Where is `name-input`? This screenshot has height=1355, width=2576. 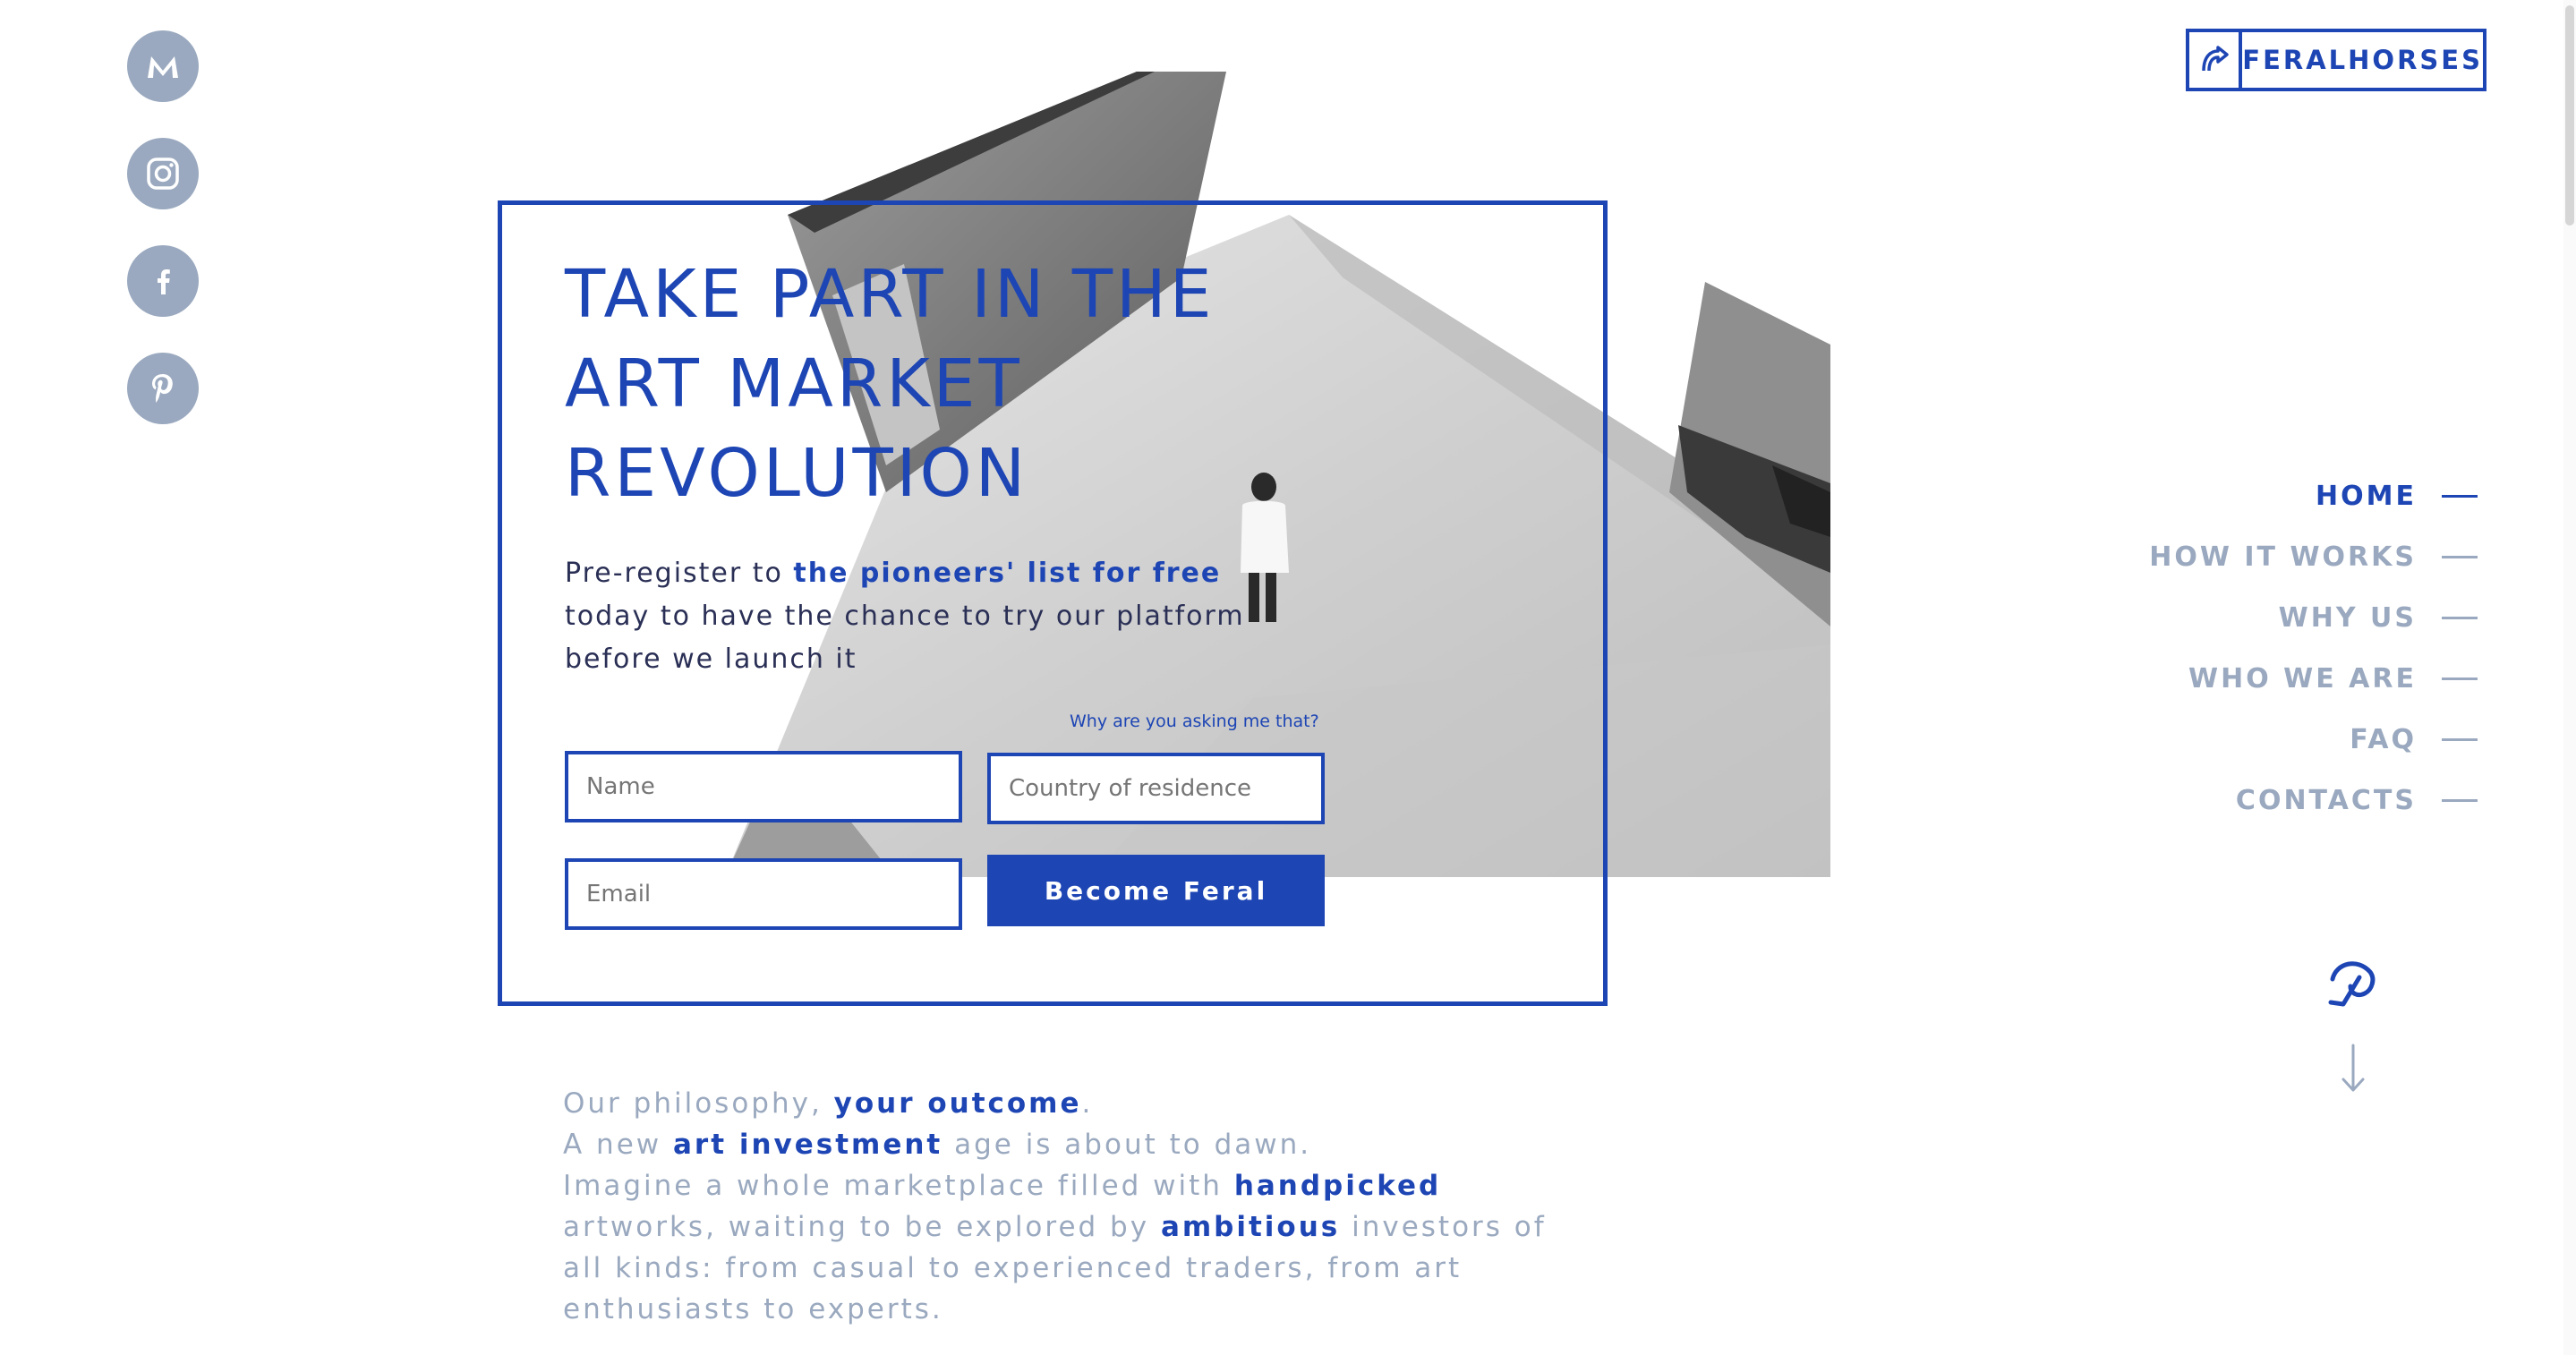 name-input is located at coordinates (763, 786).